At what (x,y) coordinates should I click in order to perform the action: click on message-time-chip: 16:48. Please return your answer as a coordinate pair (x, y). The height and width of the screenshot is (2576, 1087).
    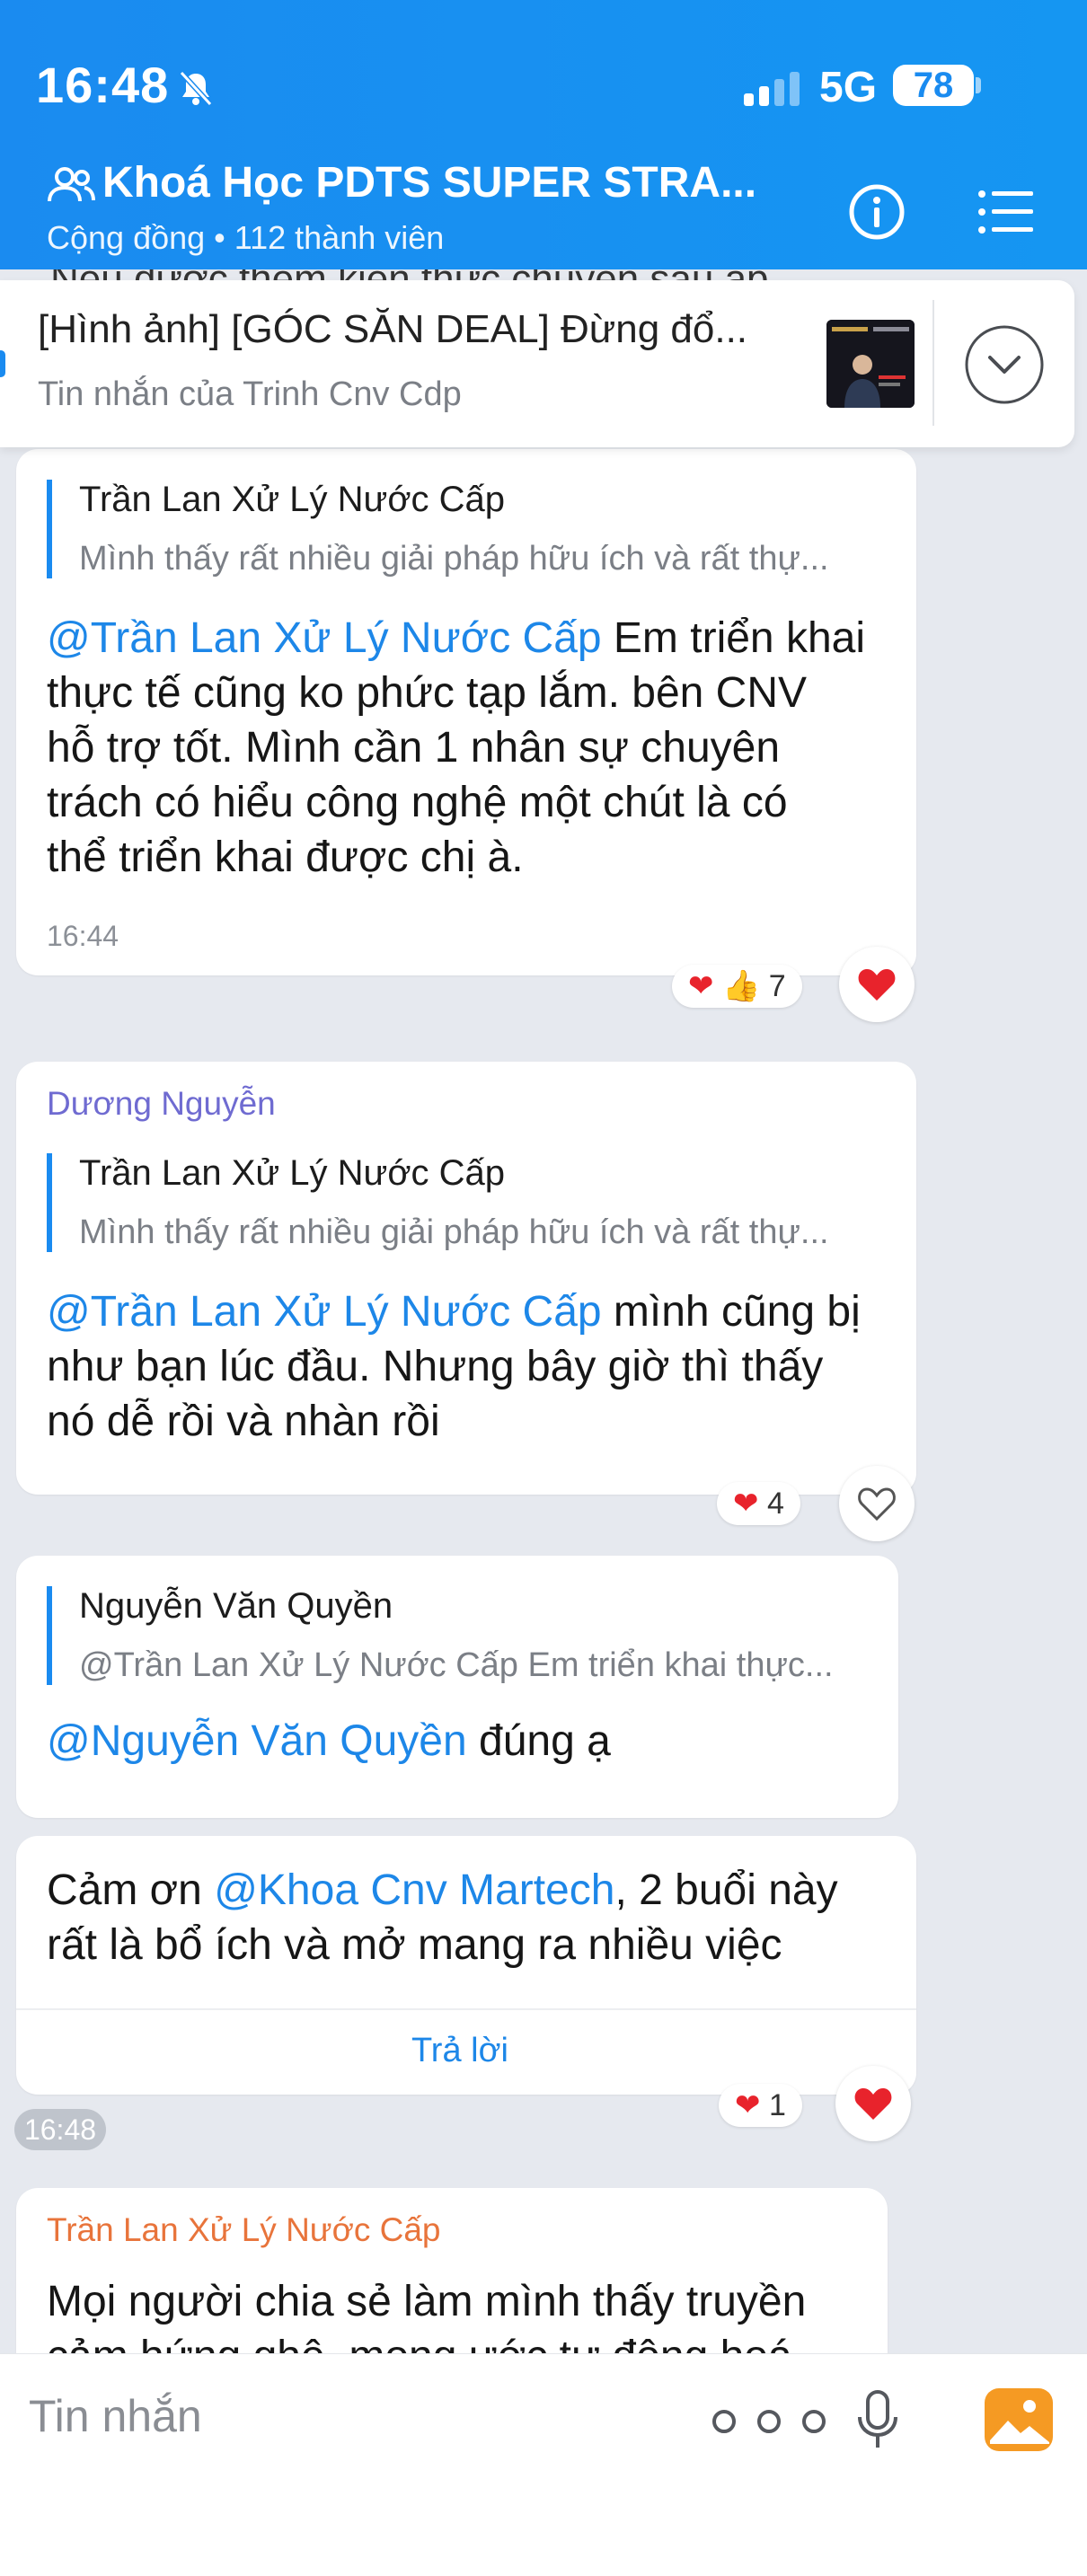
    Looking at the image, I should click on (60, 2129).